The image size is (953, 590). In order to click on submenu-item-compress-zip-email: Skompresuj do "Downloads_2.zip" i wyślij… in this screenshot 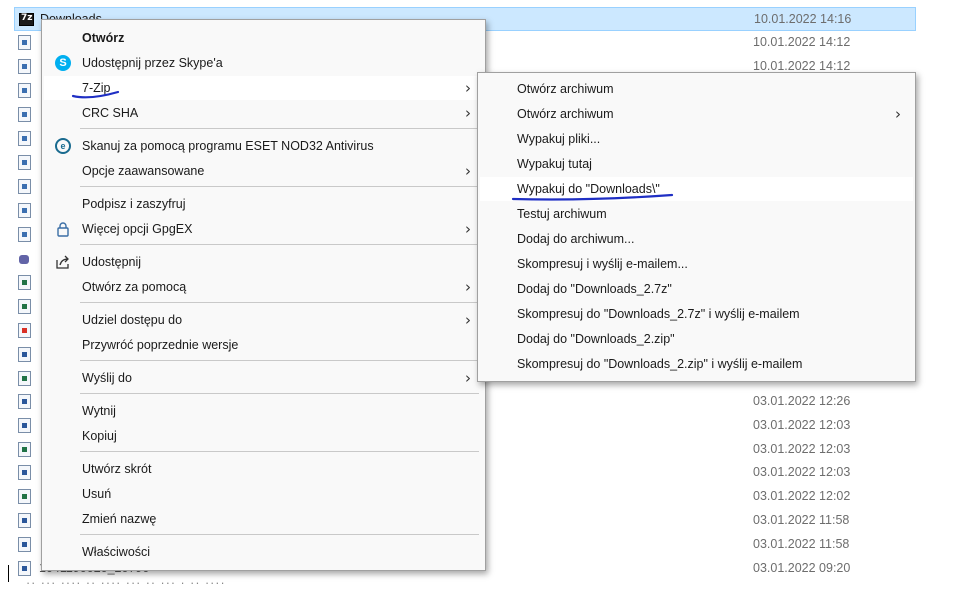, I will do `click(696, 364)`.